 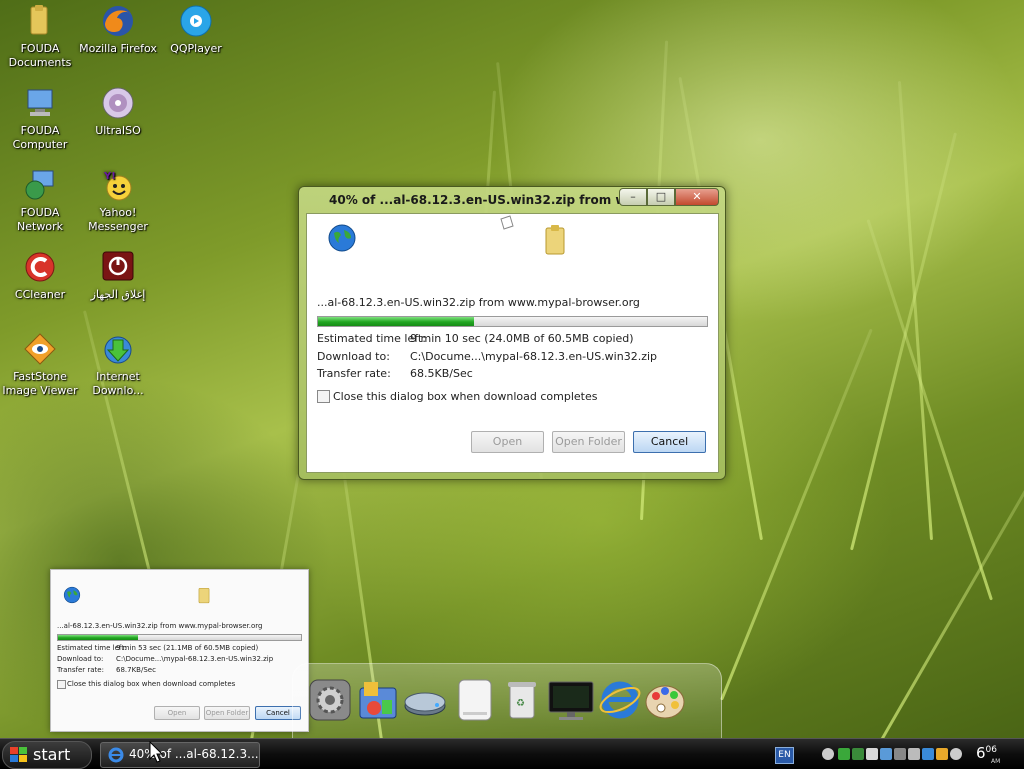 I want to click on tray-check-icon, so click(x=844, y=754).